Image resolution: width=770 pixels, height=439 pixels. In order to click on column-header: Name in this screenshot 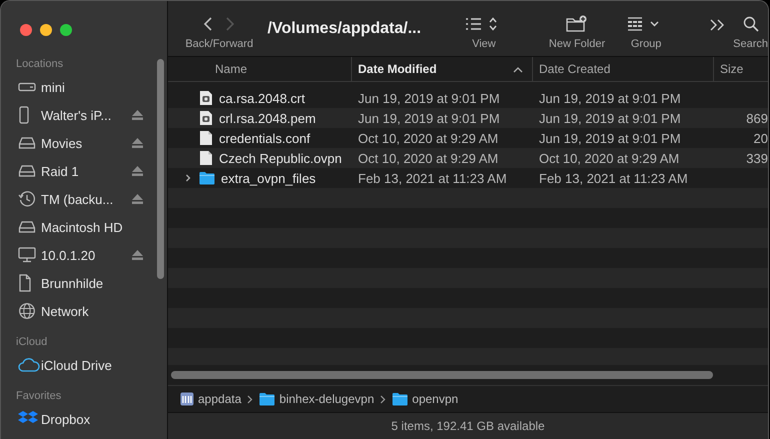, I will do `click(260, 69)`.